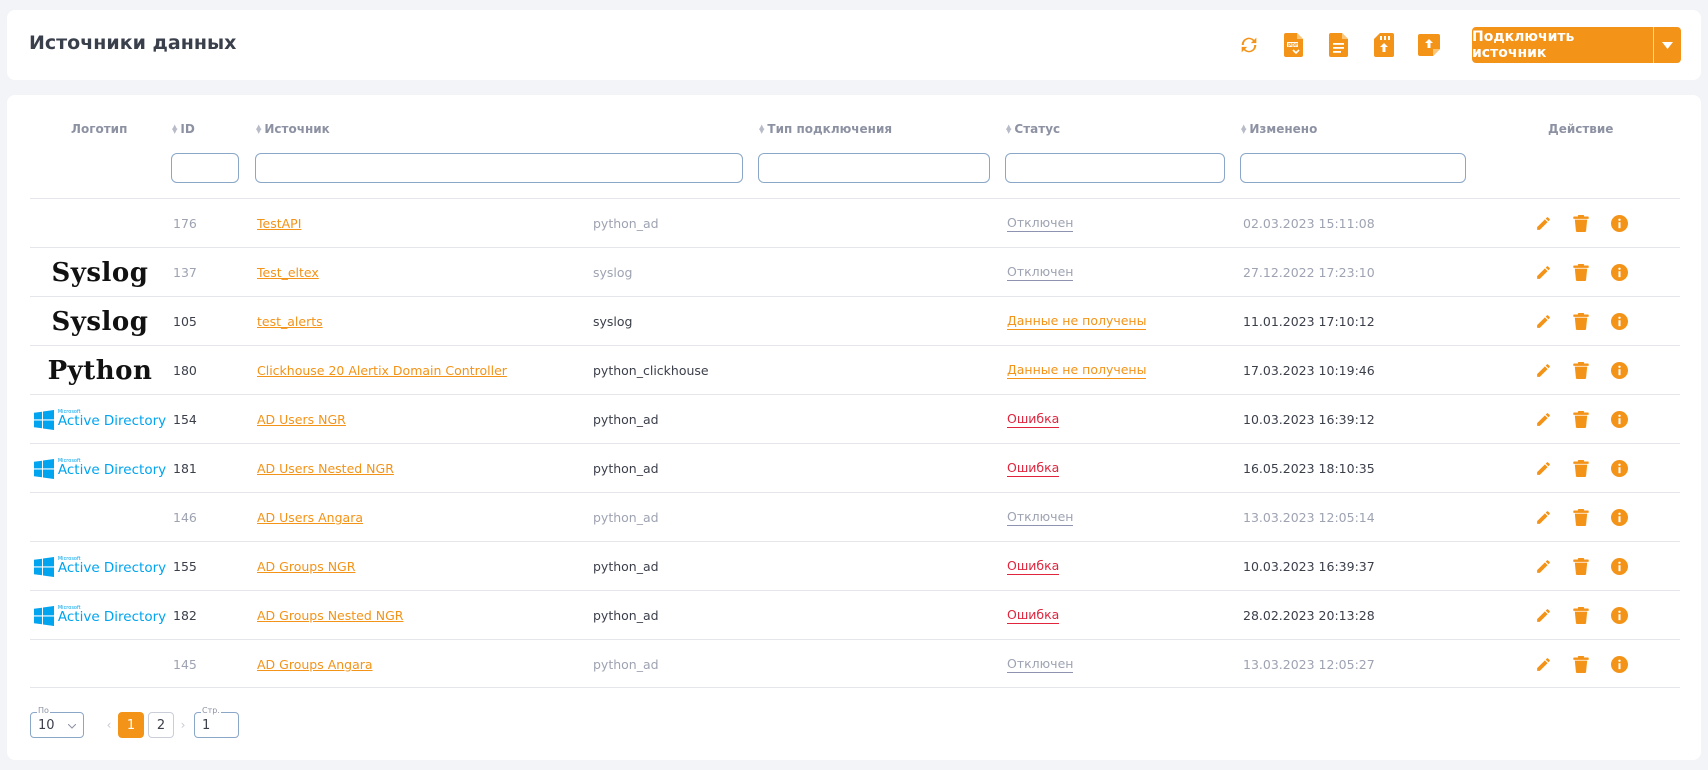 This screenshot has width=1708, height=770. What do you see at coordinates (301, 419) in the screenshot?
I see `source-link: AD Users NGR` at bounding box center [301, 419].